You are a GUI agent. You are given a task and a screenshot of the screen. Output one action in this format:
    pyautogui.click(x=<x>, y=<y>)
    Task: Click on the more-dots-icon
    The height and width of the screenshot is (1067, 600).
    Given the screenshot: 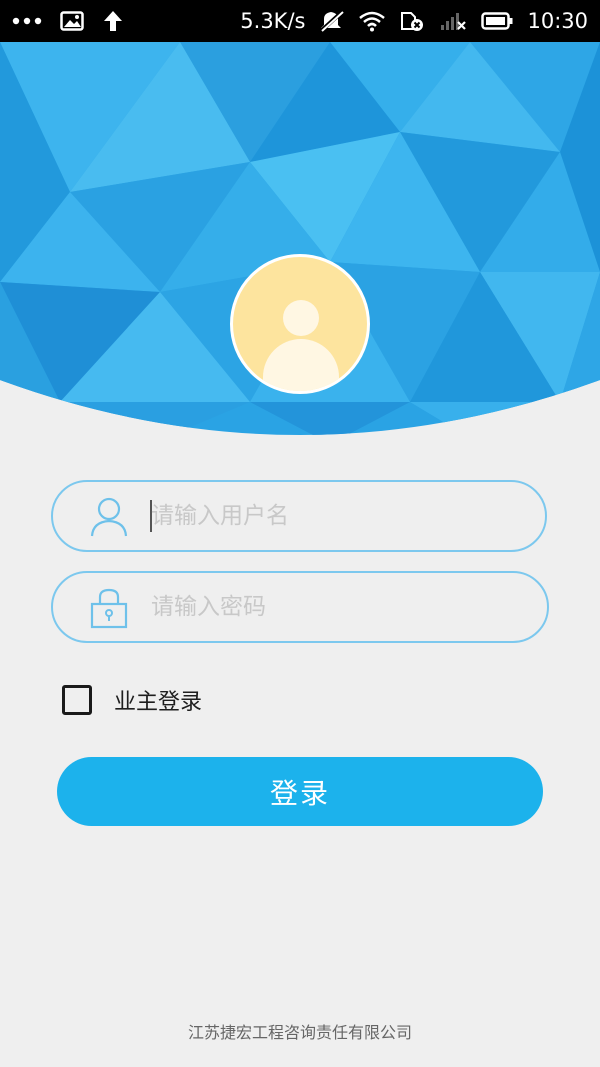 What is the action you would take?
    pyautogui.click(x=27, y=21)
    